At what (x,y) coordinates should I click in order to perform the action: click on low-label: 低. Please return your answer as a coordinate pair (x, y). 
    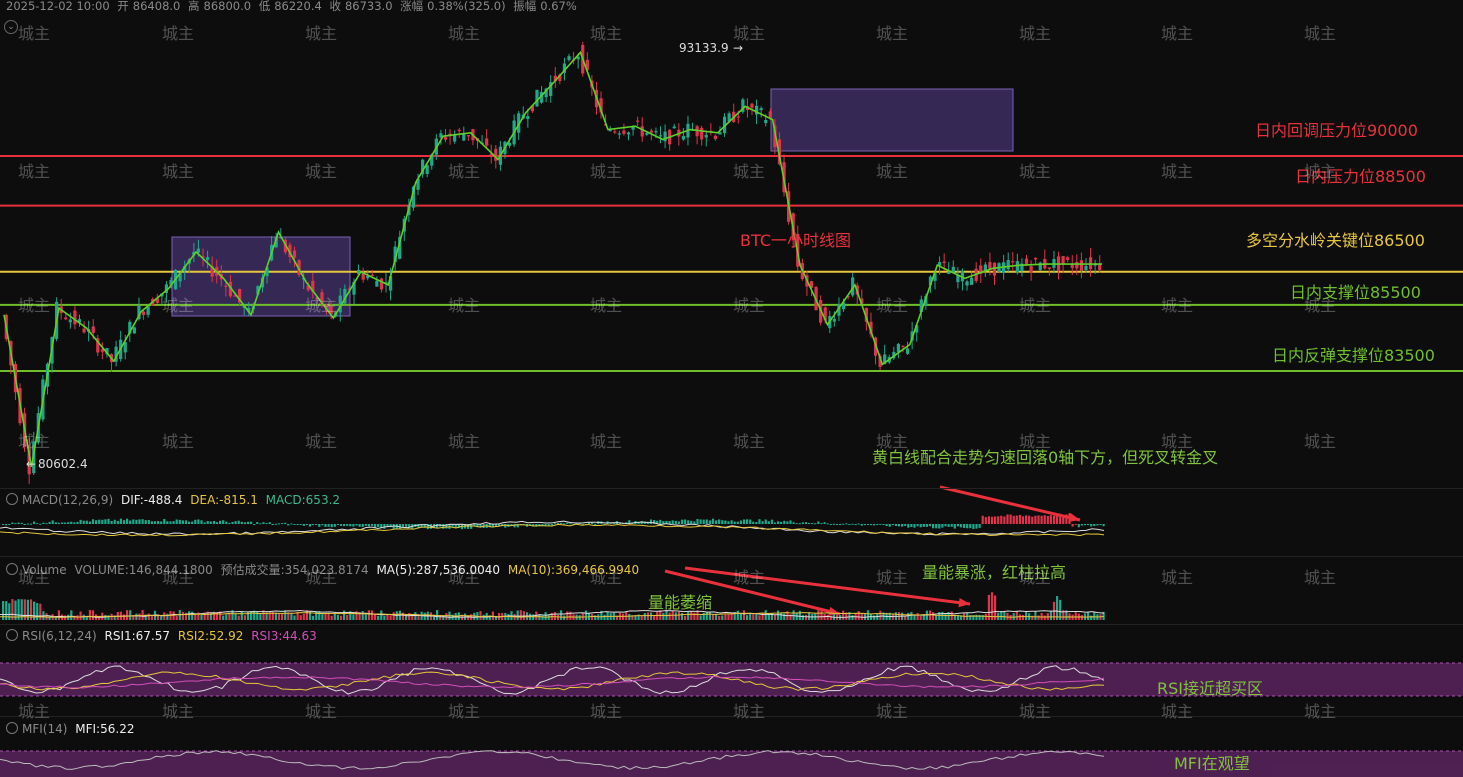
    Looking at the image, I should click on (264, 6).